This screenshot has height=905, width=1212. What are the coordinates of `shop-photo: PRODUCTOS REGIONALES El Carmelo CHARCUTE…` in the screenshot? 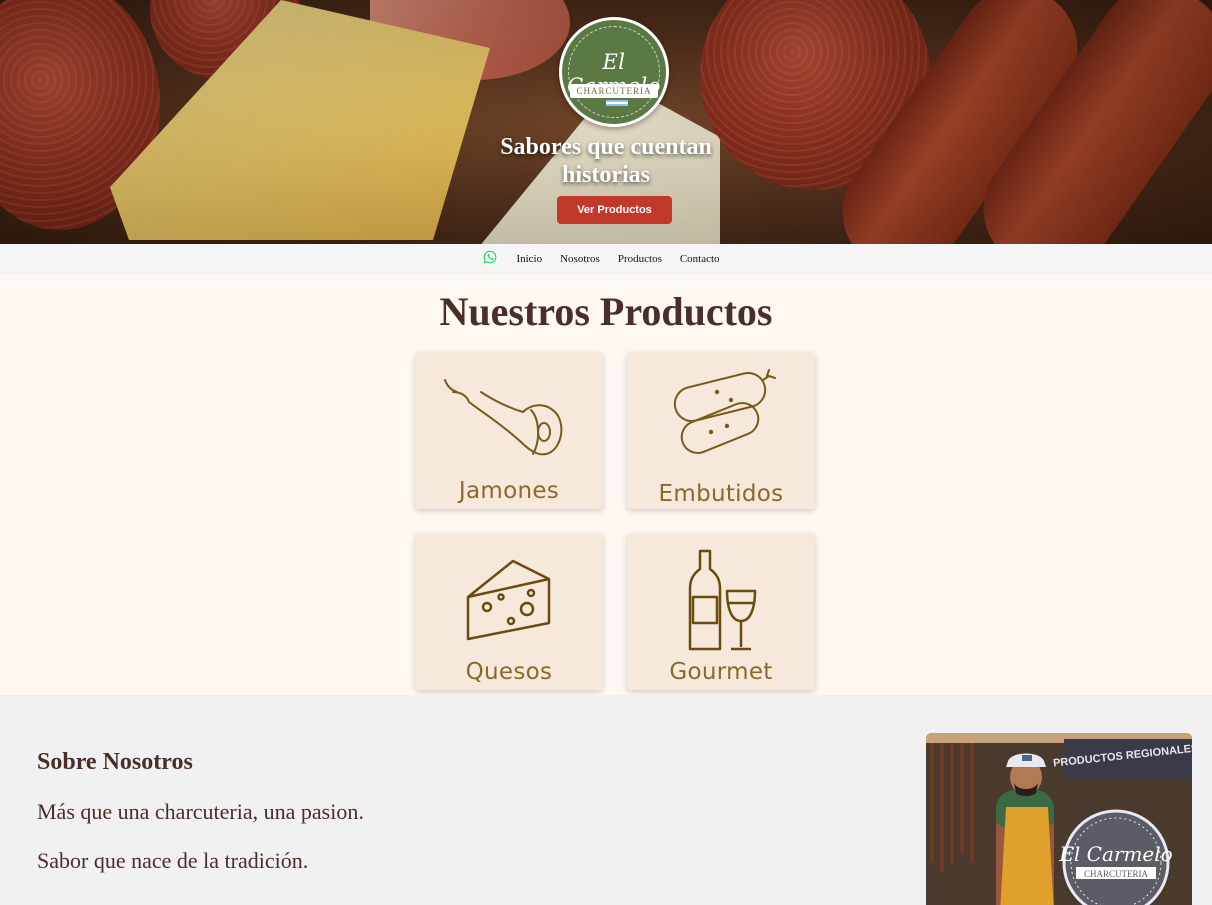 It's located at (1059, 819).